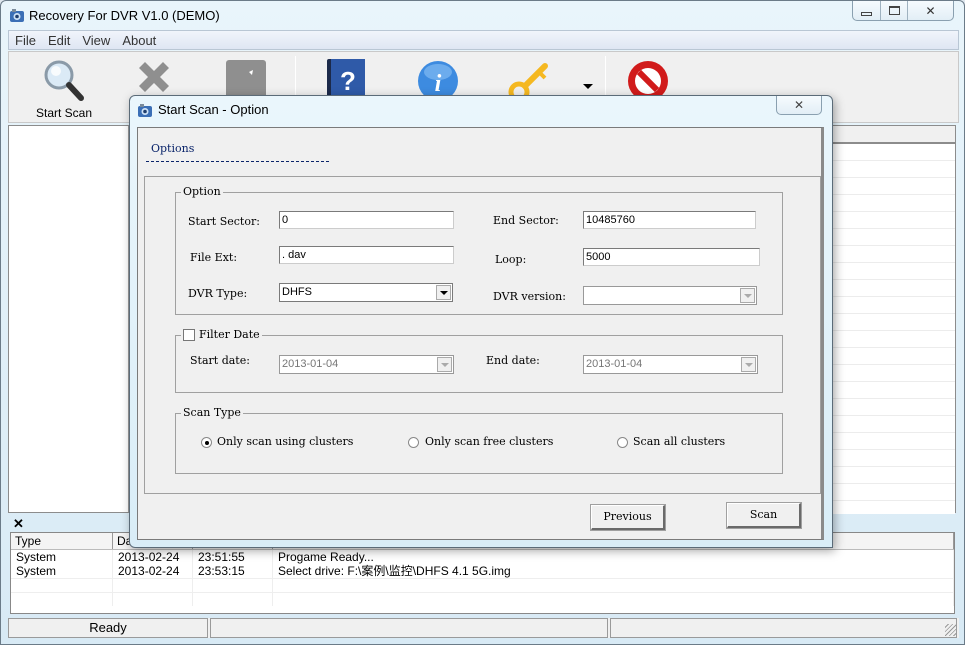 The image size is (965, 645). Describe the element at coordinates (511, 259) in the screenshot. I see `loop-label: Loop:` at that location.